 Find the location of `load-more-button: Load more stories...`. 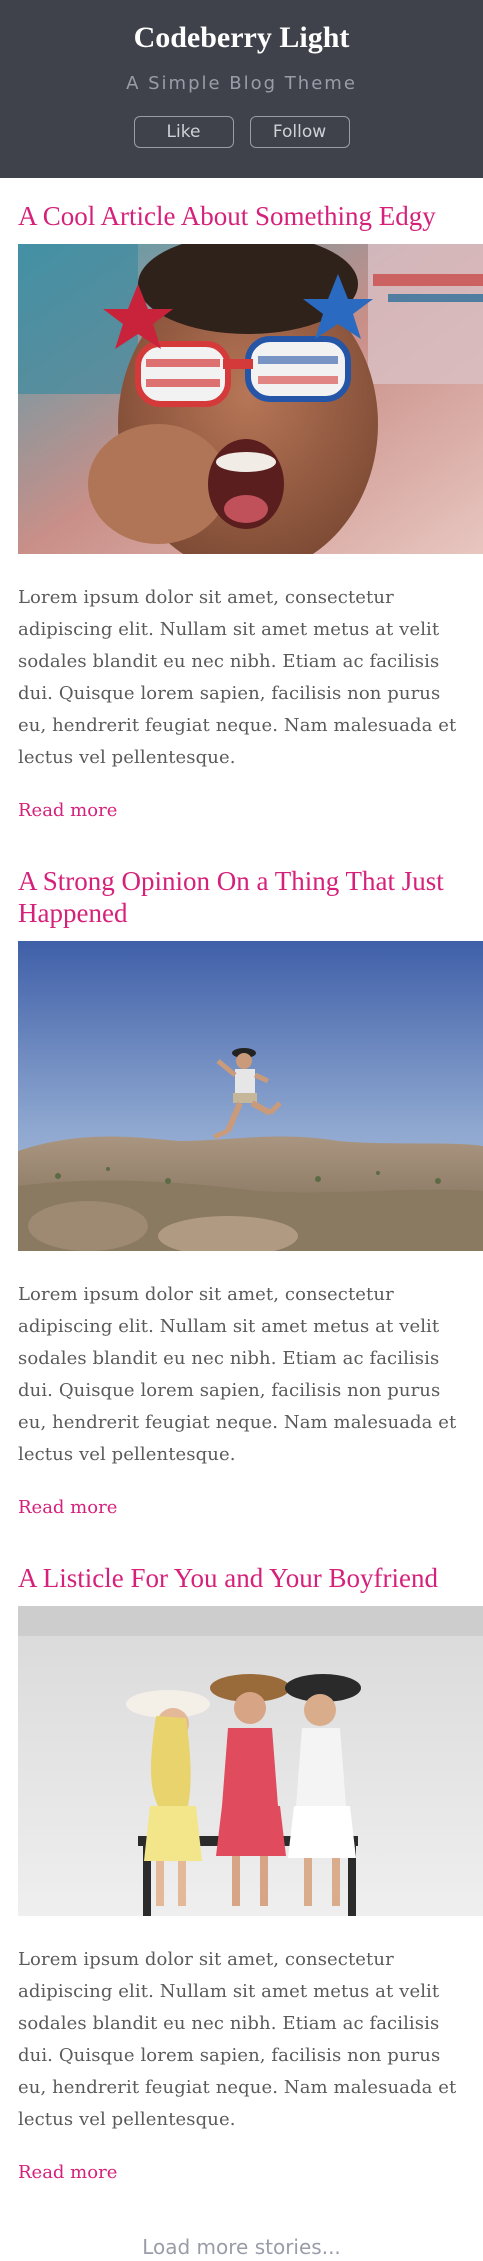

load-more-button: Load more stories... is located at coordinates (241, 2247).